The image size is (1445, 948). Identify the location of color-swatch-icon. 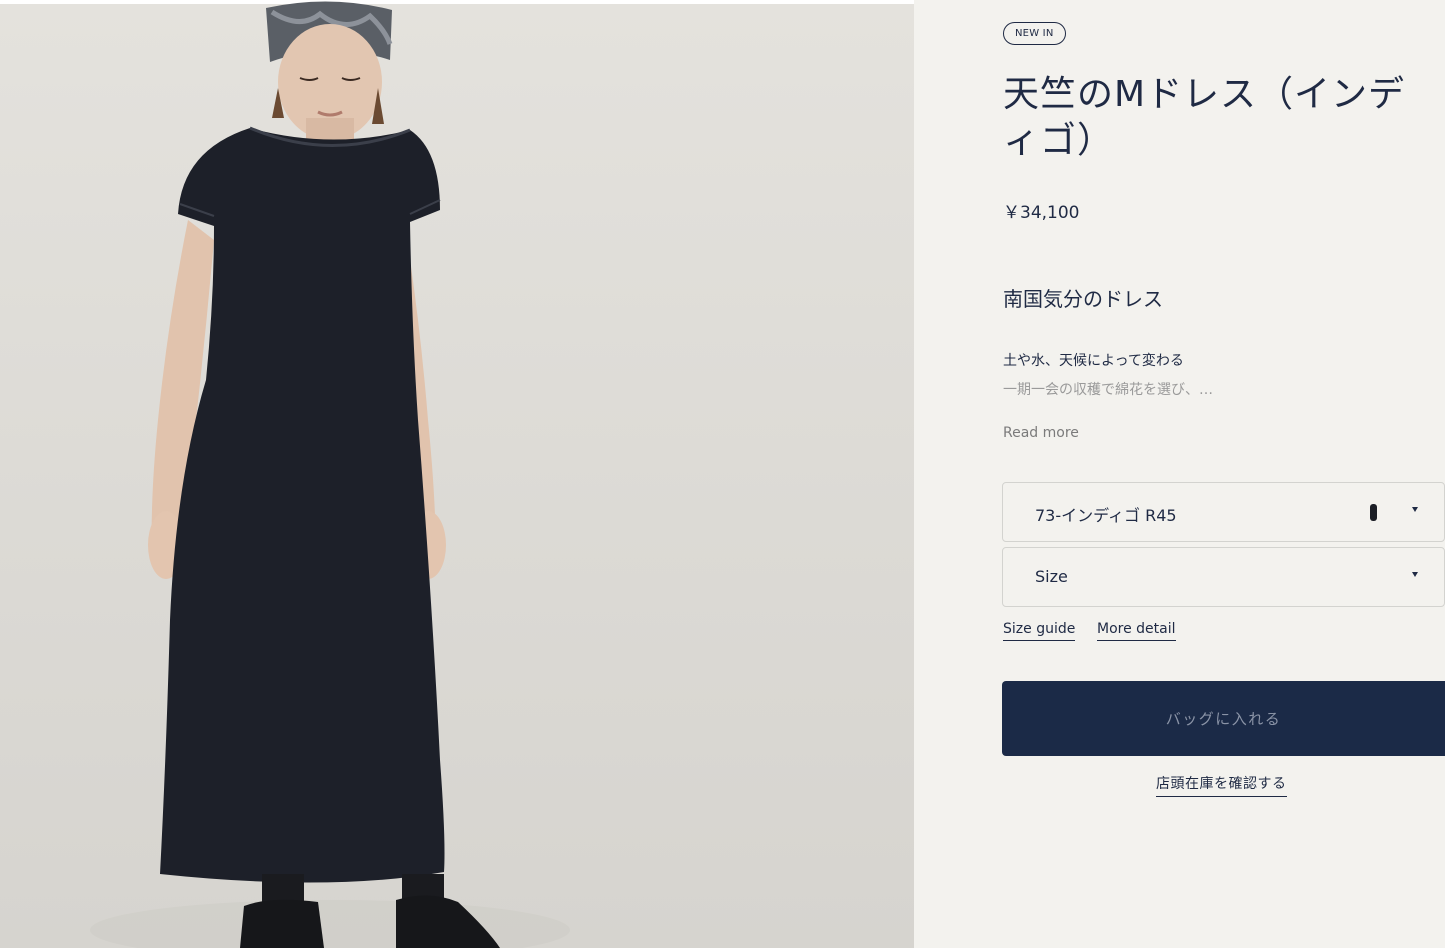
(1373, 512).